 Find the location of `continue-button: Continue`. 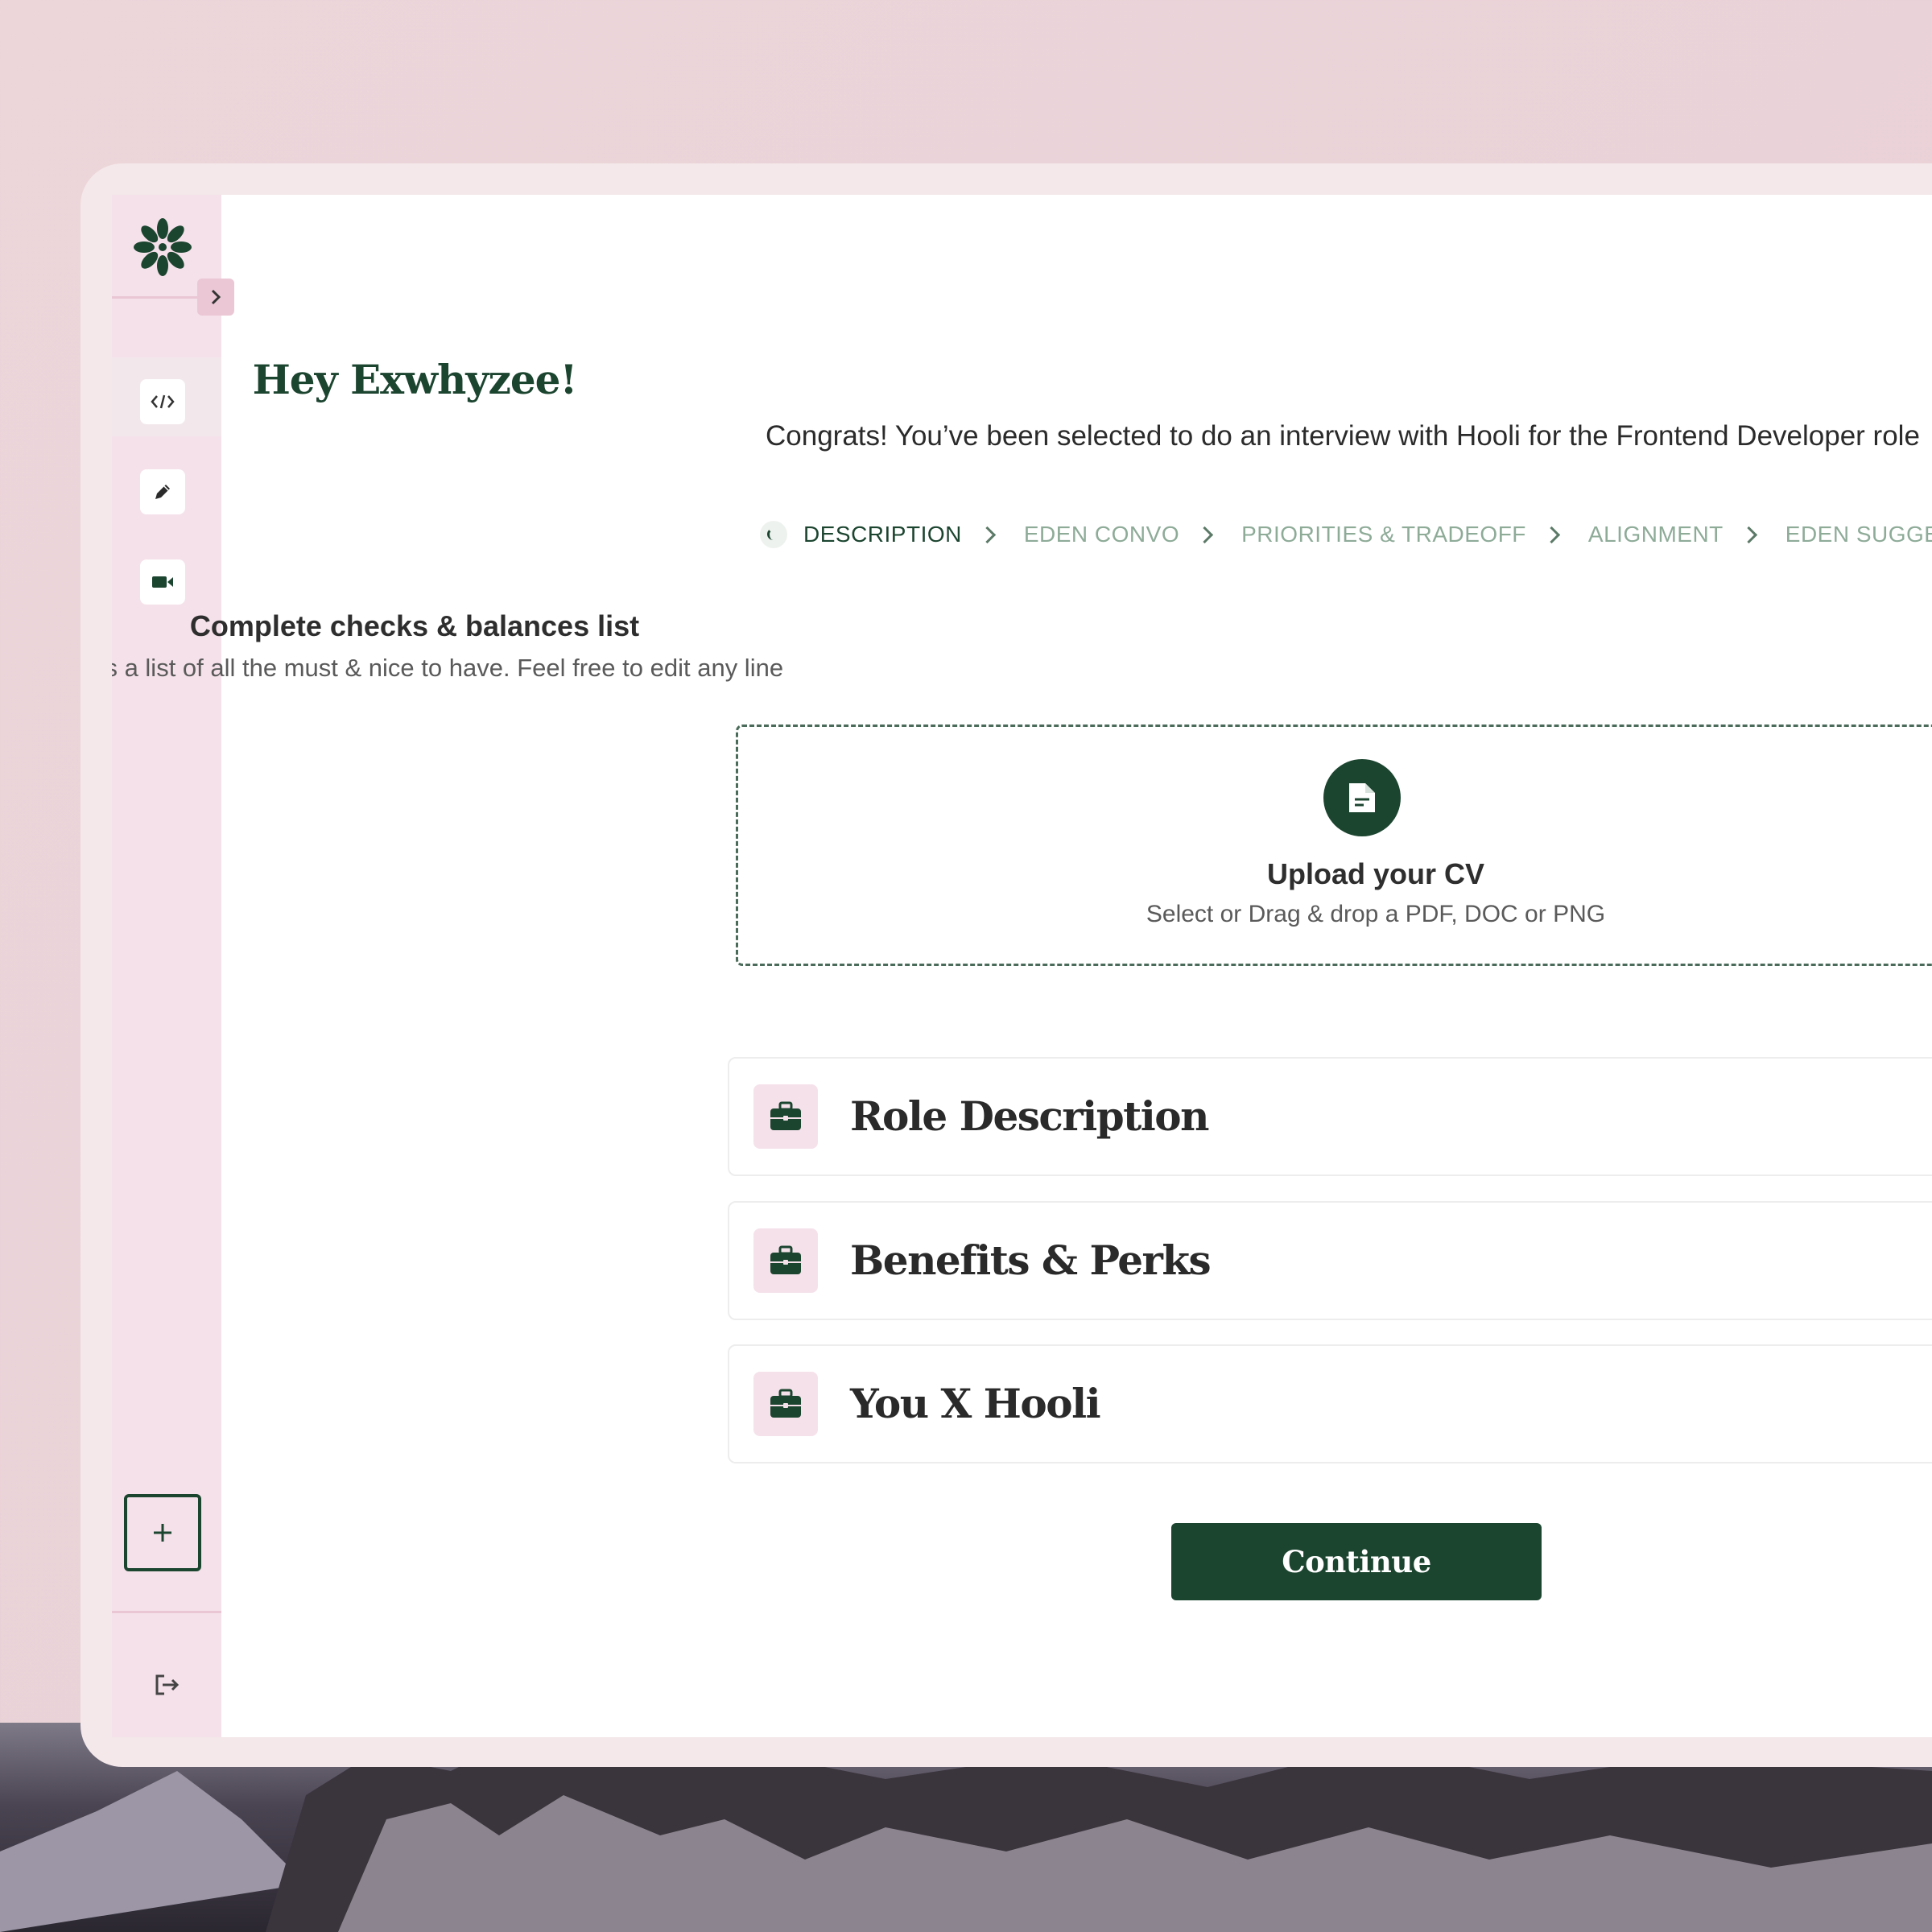

continue-button: Continue is located at coordinates (1356, 1561).